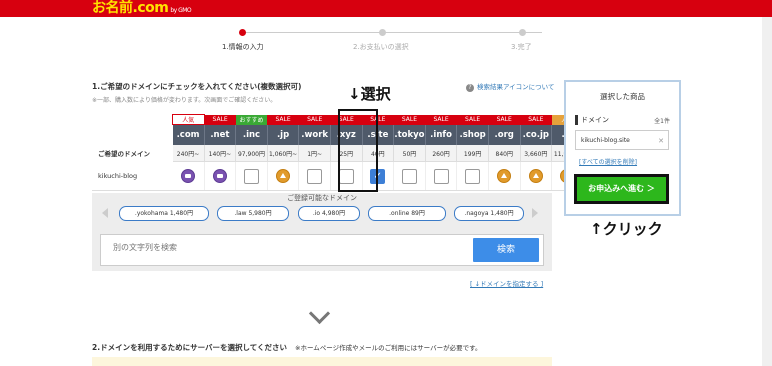 The image size is (772, 366). I want to click on section2-note: ※ホームページ作成やメールのご利用にはサーバーが必要です。, so click(388, 348).